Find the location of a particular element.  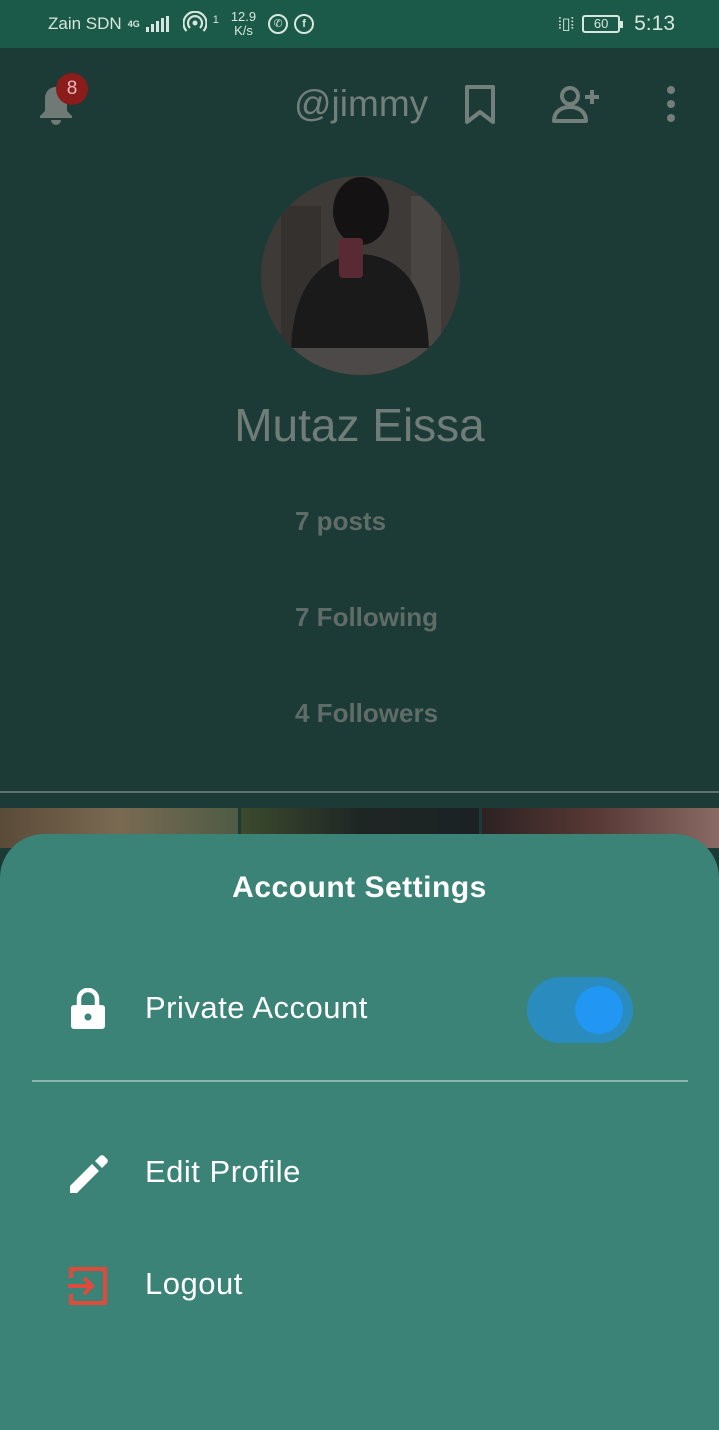

toggle-thumb is located at coordinates (599, 1010).